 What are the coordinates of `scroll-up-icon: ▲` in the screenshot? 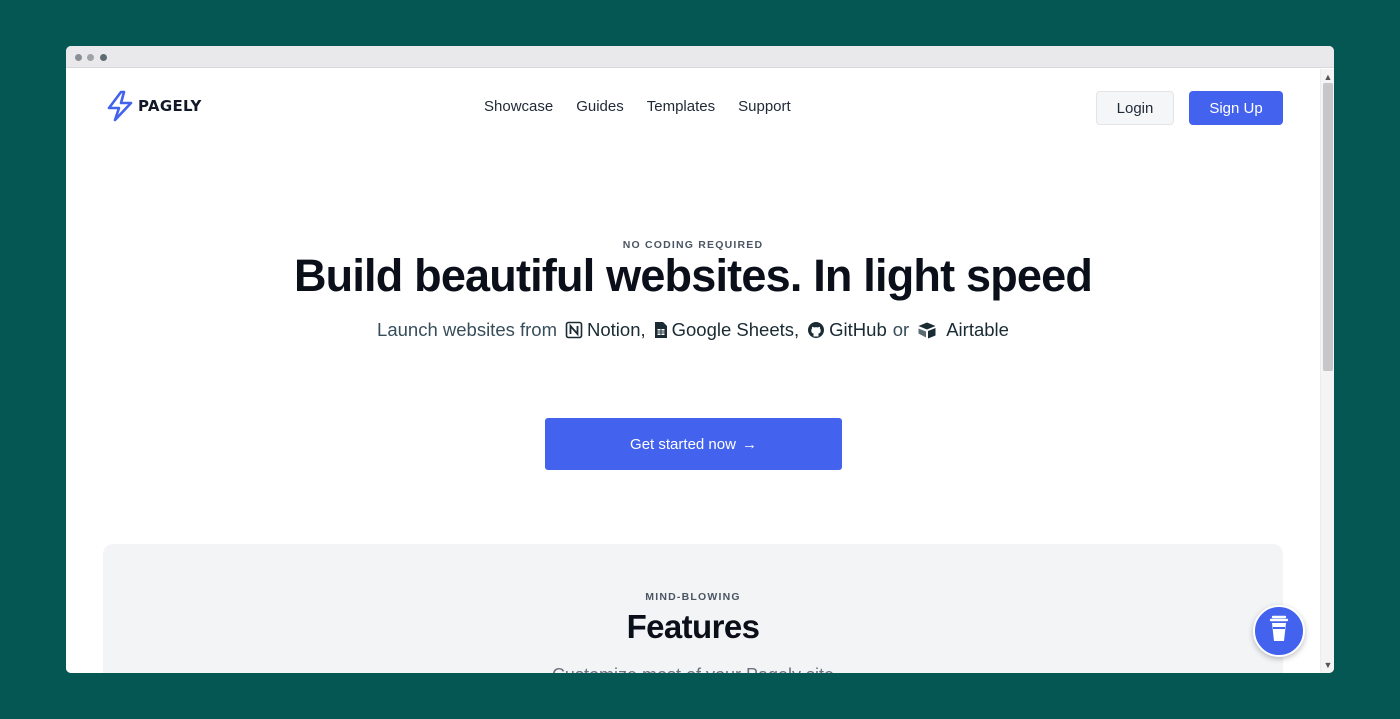 It's located at (1327, 77).